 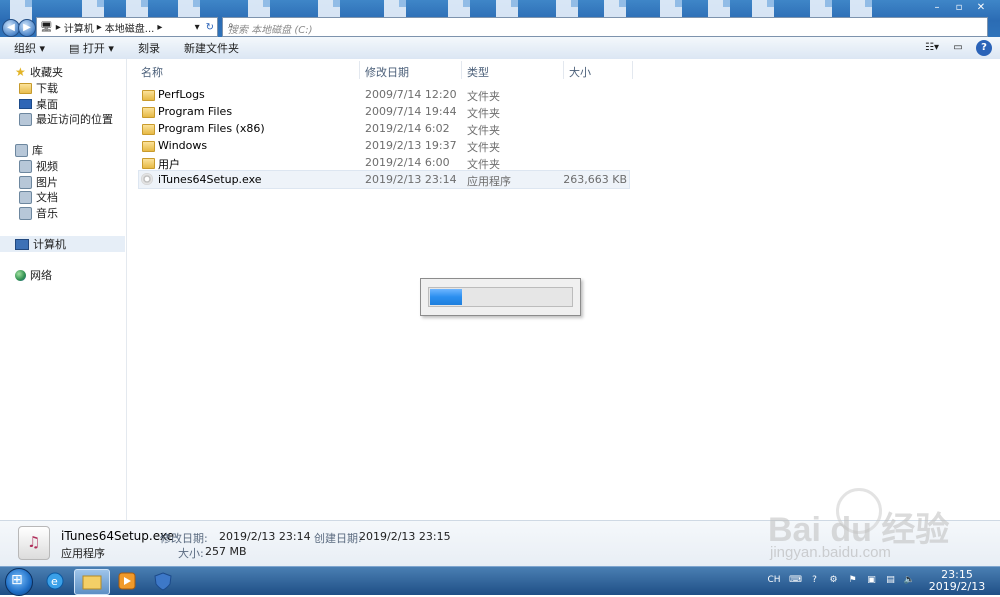 I want to click on pictures-icon, so click(x=25, y=182).